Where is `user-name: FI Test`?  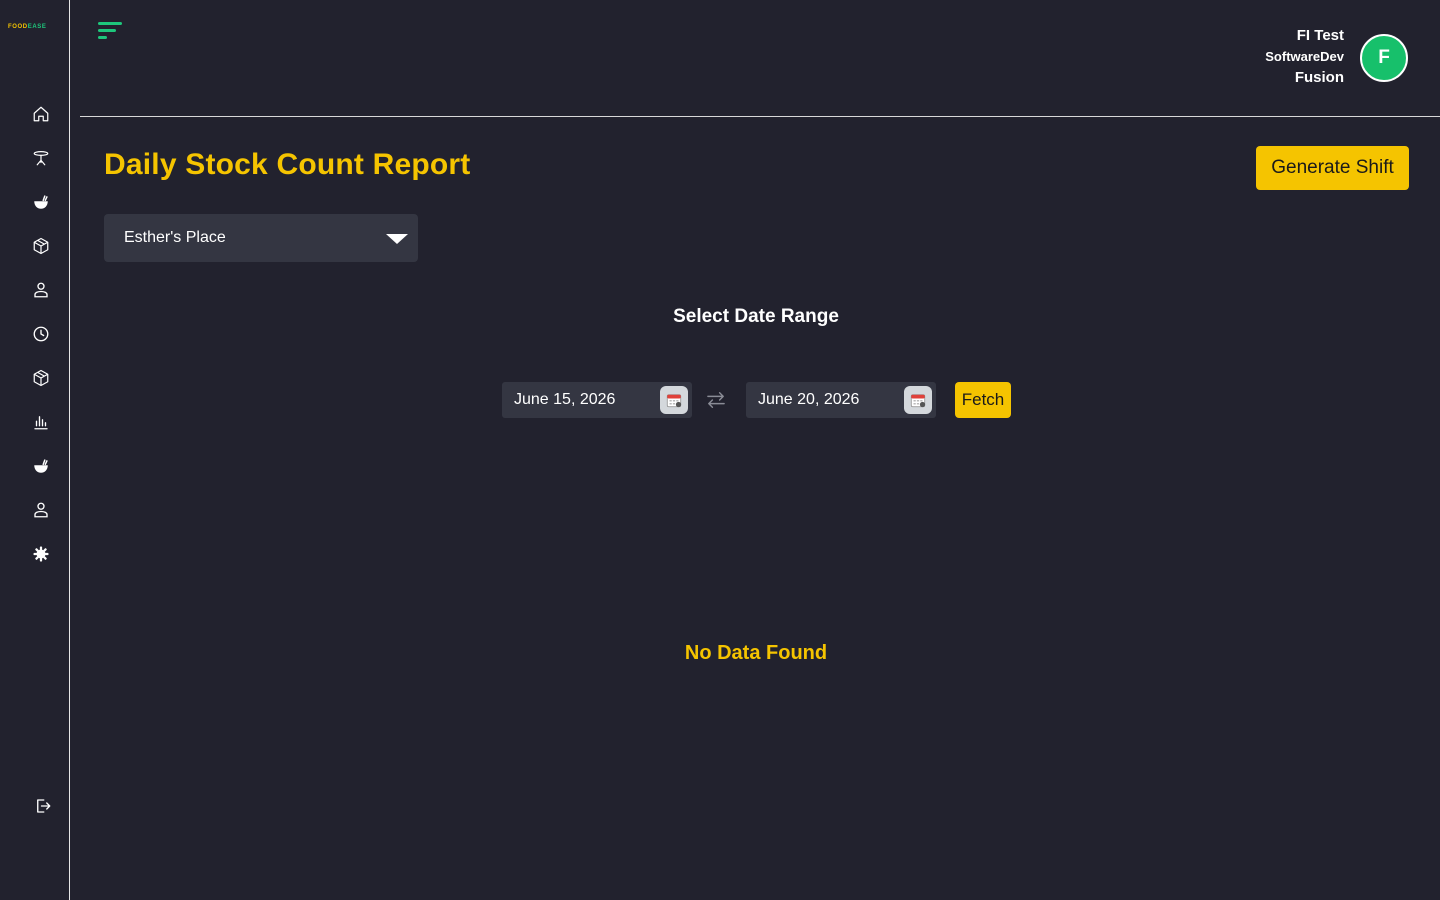 user-name: FI Test is located at coordinates (1320, 35).